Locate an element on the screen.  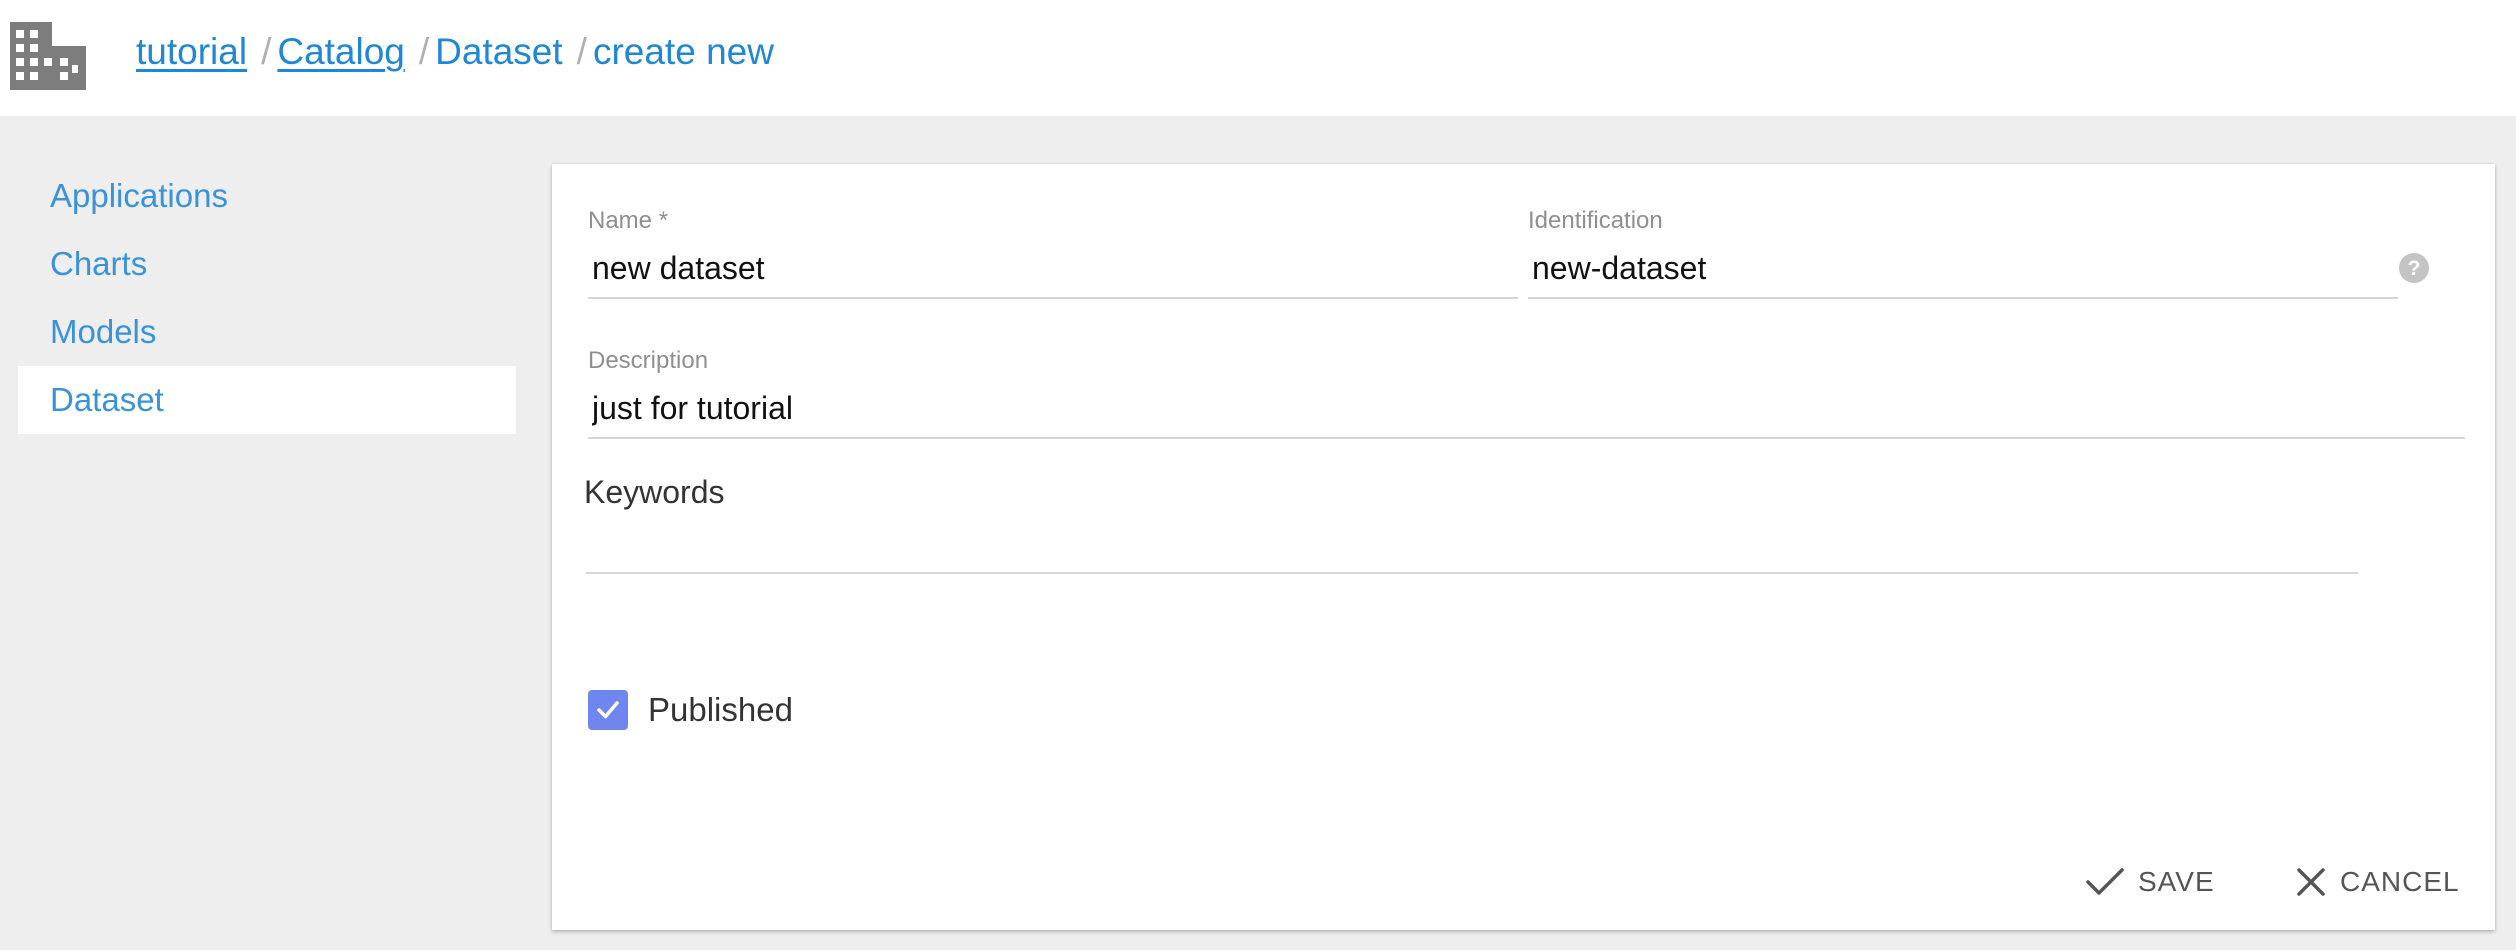
description-label: Description is located at coordinates (648, 360).